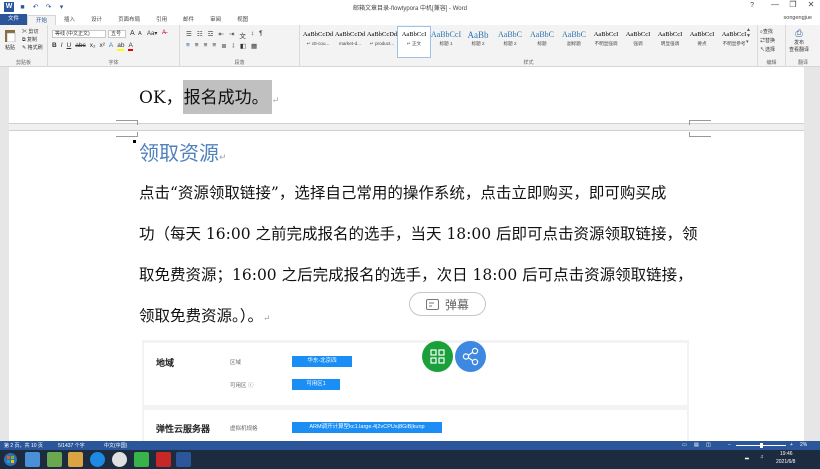 This screenshot has height=469, width=820. Describe the element at coordinates (29, 39) in the screenshot. I see `copy-button: ⧉ 复制` at that location.